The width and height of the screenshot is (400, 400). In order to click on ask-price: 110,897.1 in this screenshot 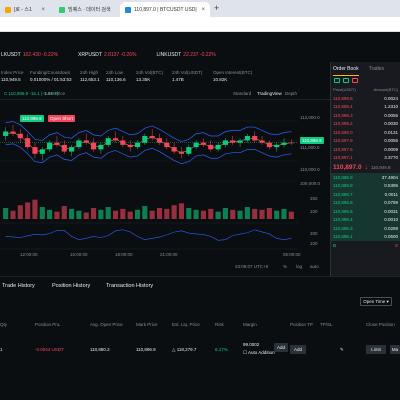, I will do `click(343, 158)`.